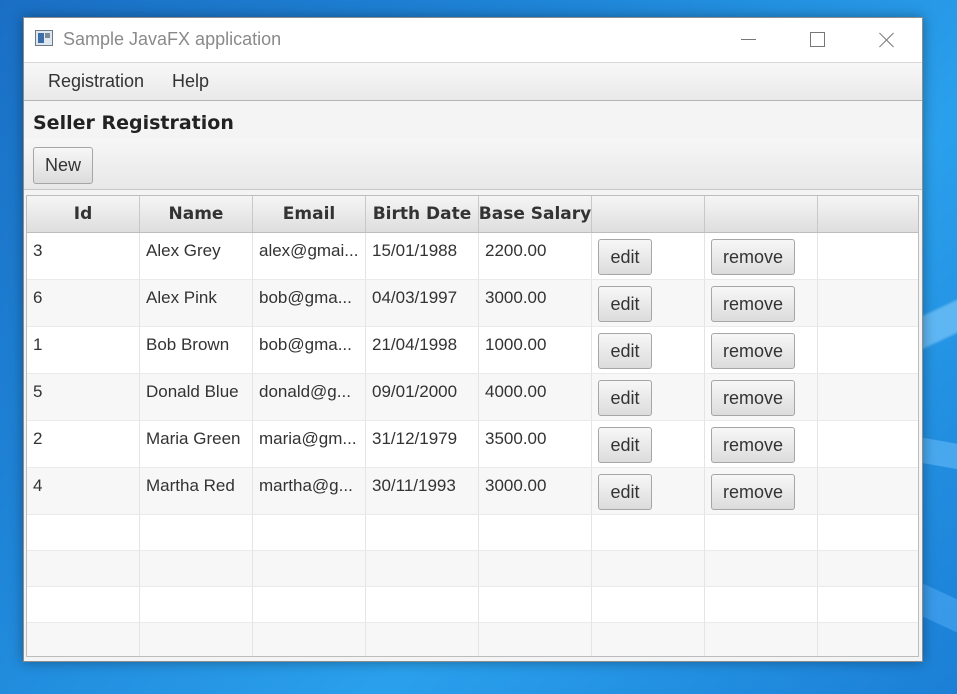  Describe the element at coordinates (648, 214) in the screenshot. I see `column-header-edit` at that location.